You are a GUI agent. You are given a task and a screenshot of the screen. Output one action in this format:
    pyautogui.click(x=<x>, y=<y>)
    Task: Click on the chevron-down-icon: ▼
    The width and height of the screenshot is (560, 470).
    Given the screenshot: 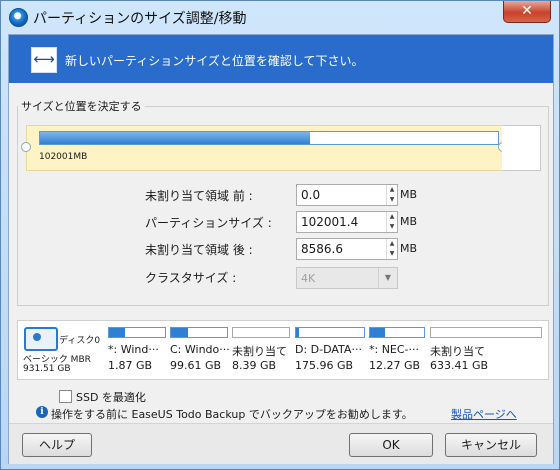 What is the action you would take?
    pyautogui.click(x=387, y=278)
    